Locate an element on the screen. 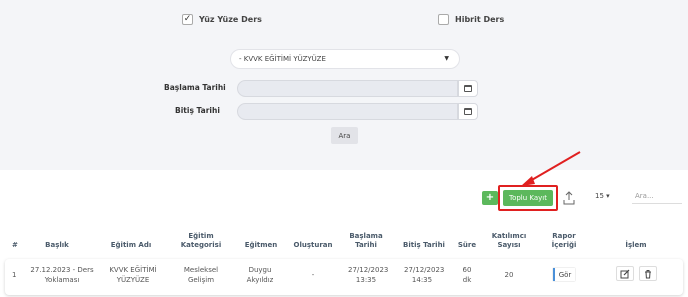  start-date-calendar-button is located at coordinates (468, 88).